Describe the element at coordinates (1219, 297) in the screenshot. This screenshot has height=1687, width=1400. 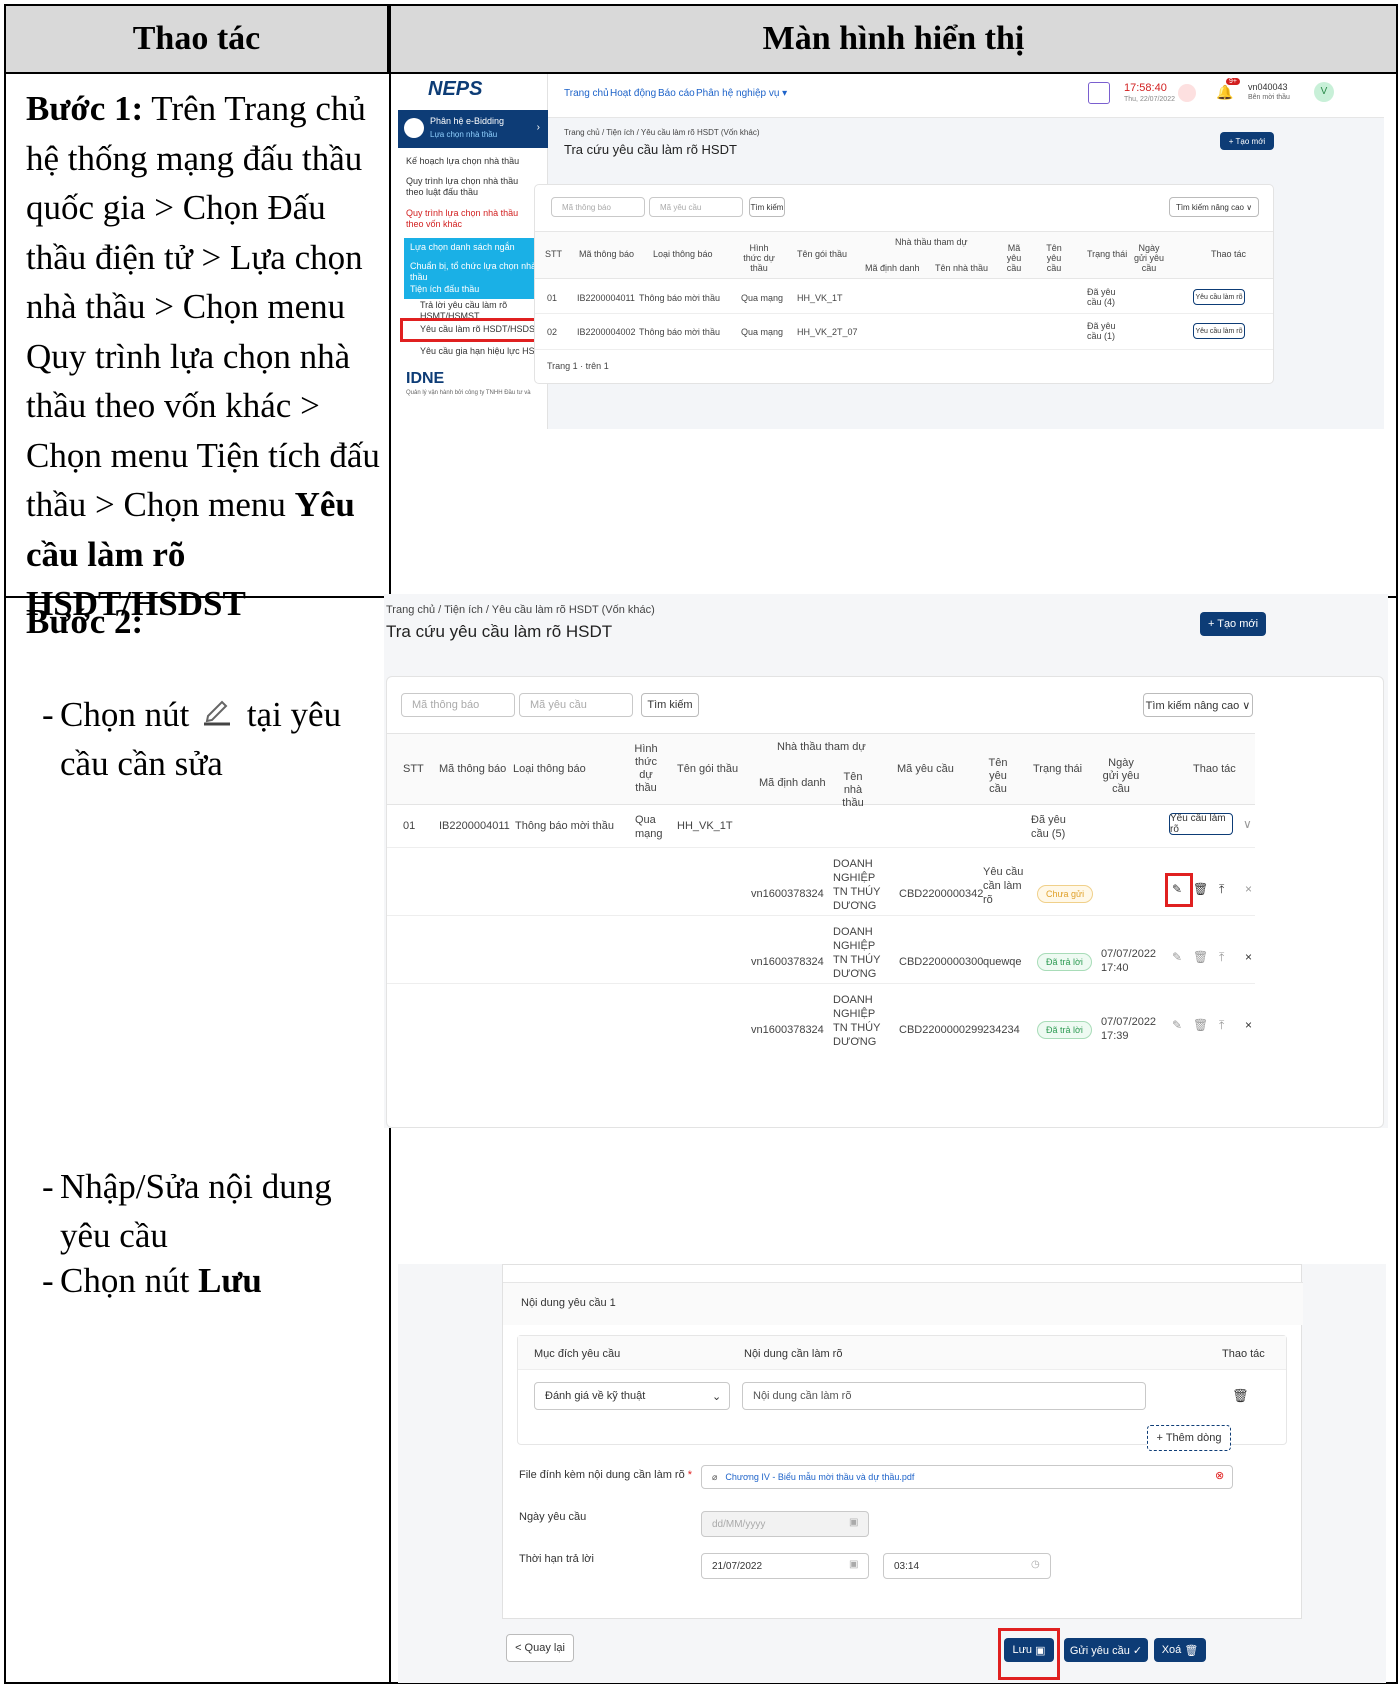
I see `row1-clarify-button: Yêu cầu làm rõ` at that location.